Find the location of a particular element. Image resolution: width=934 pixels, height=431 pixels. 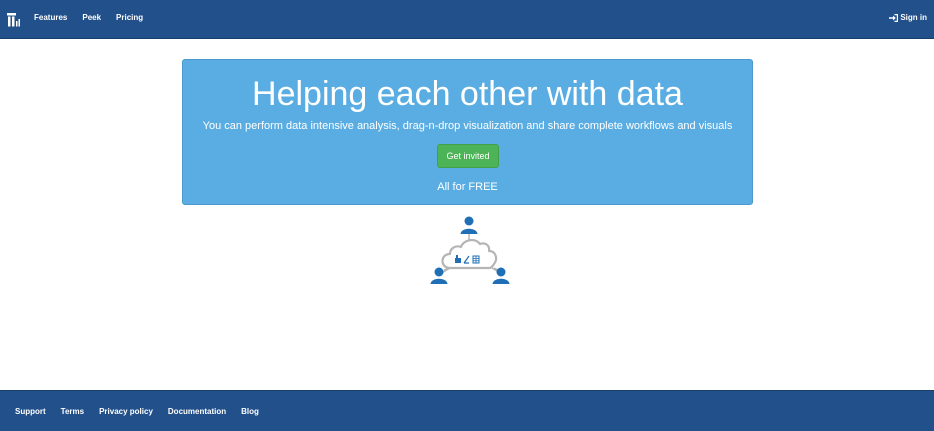

footer-link-documentation: Documentation is located at coordinates (197, 411).